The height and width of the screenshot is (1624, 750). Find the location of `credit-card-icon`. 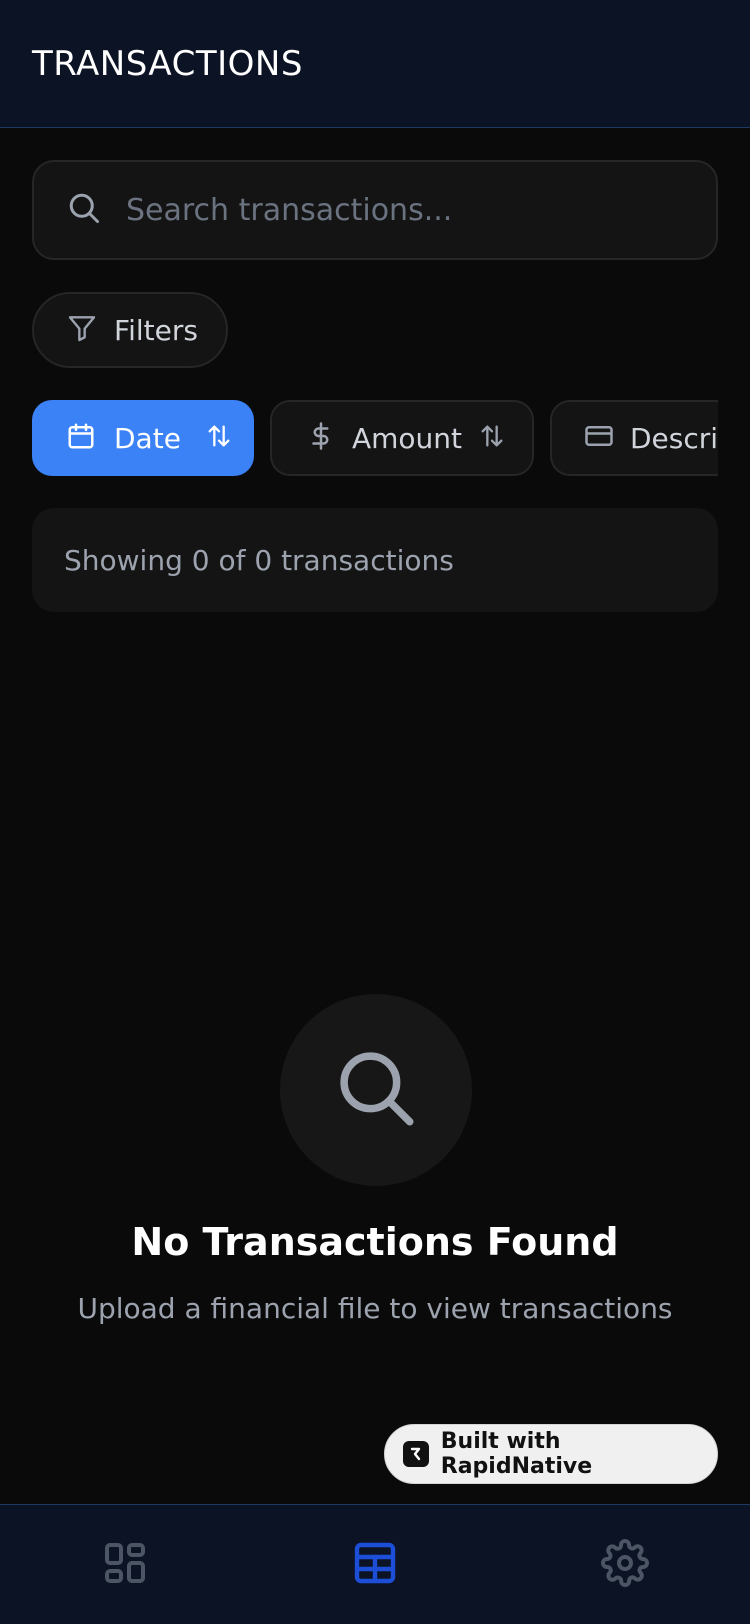

credit-card-icon is located at coordinates (599, 438).